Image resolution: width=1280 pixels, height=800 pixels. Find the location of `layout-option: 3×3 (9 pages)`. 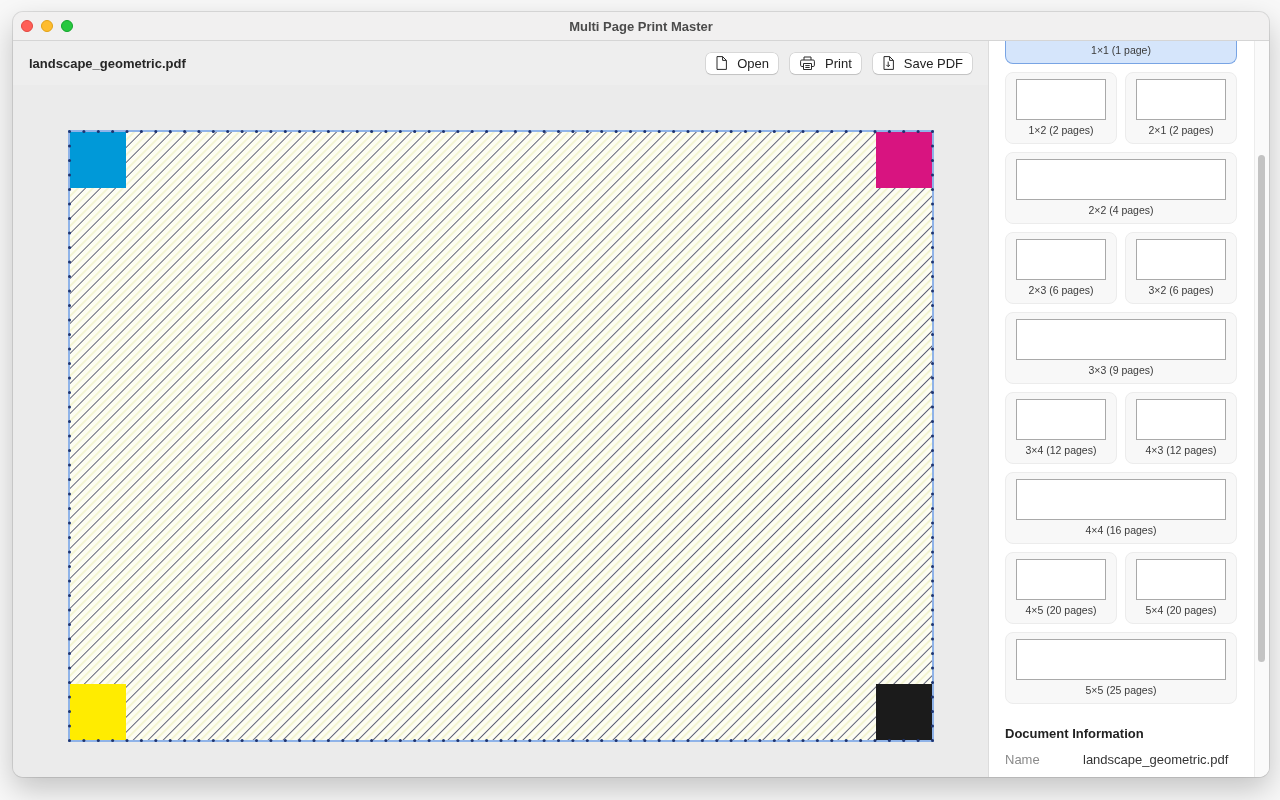

layout-option: 3×3 (9 pages) is located at coordinates (1121, 348).